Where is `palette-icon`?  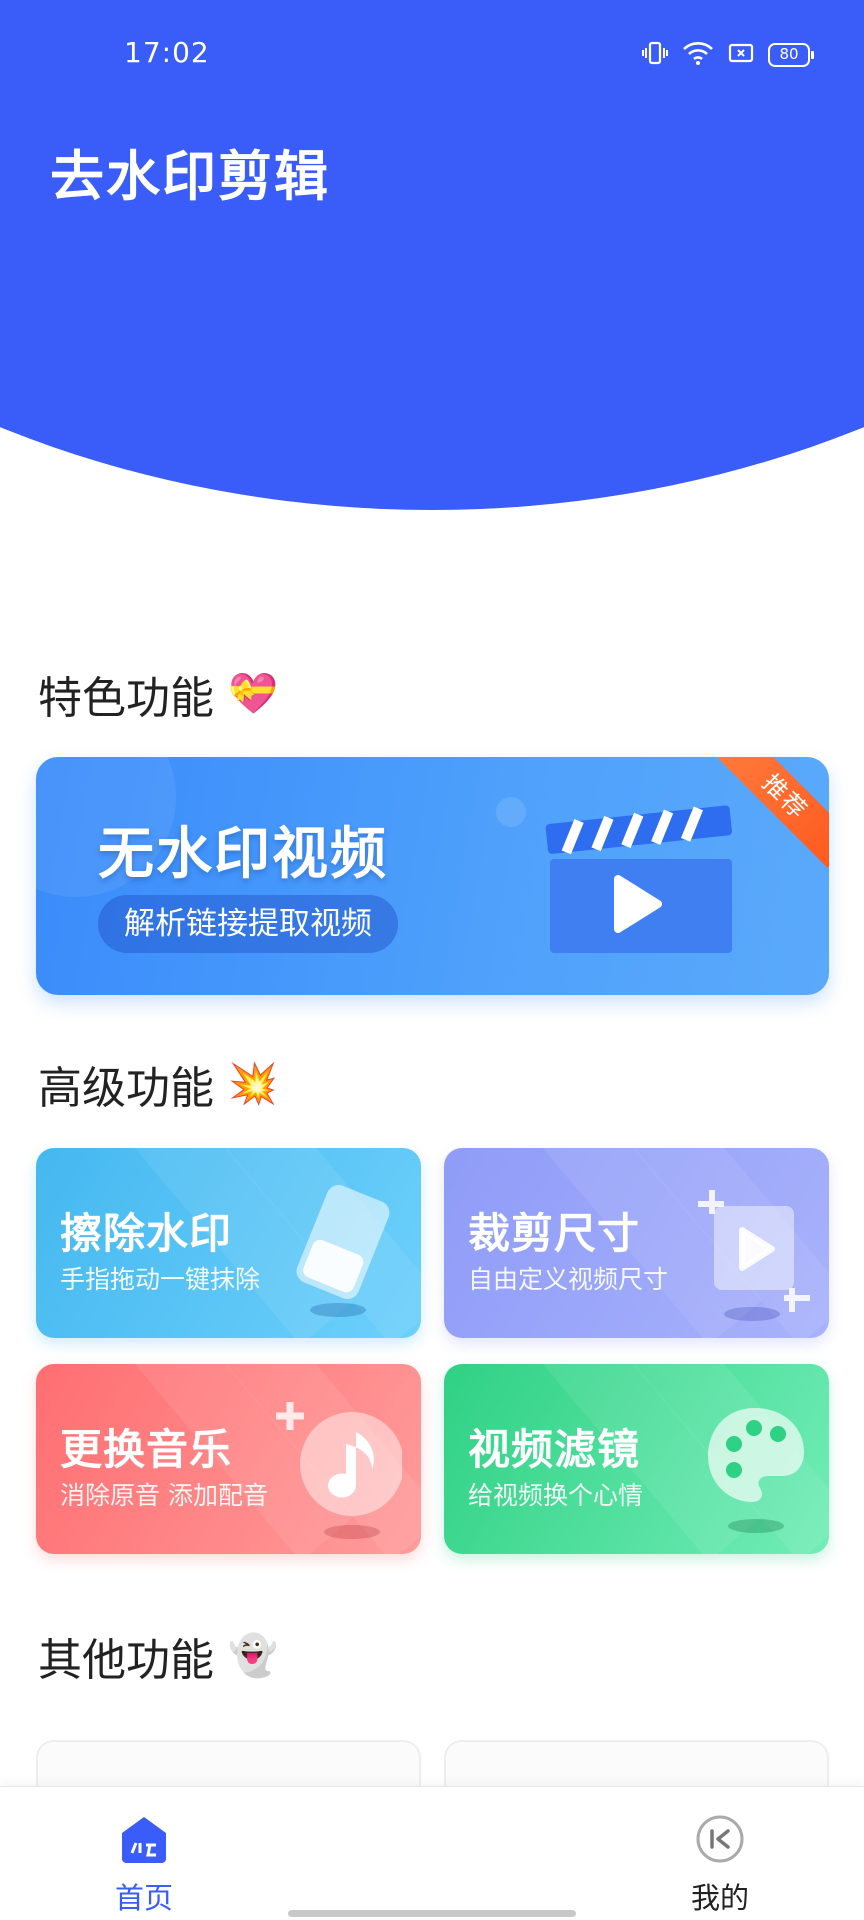
palette-icon is located at coordinates (755, 1470).